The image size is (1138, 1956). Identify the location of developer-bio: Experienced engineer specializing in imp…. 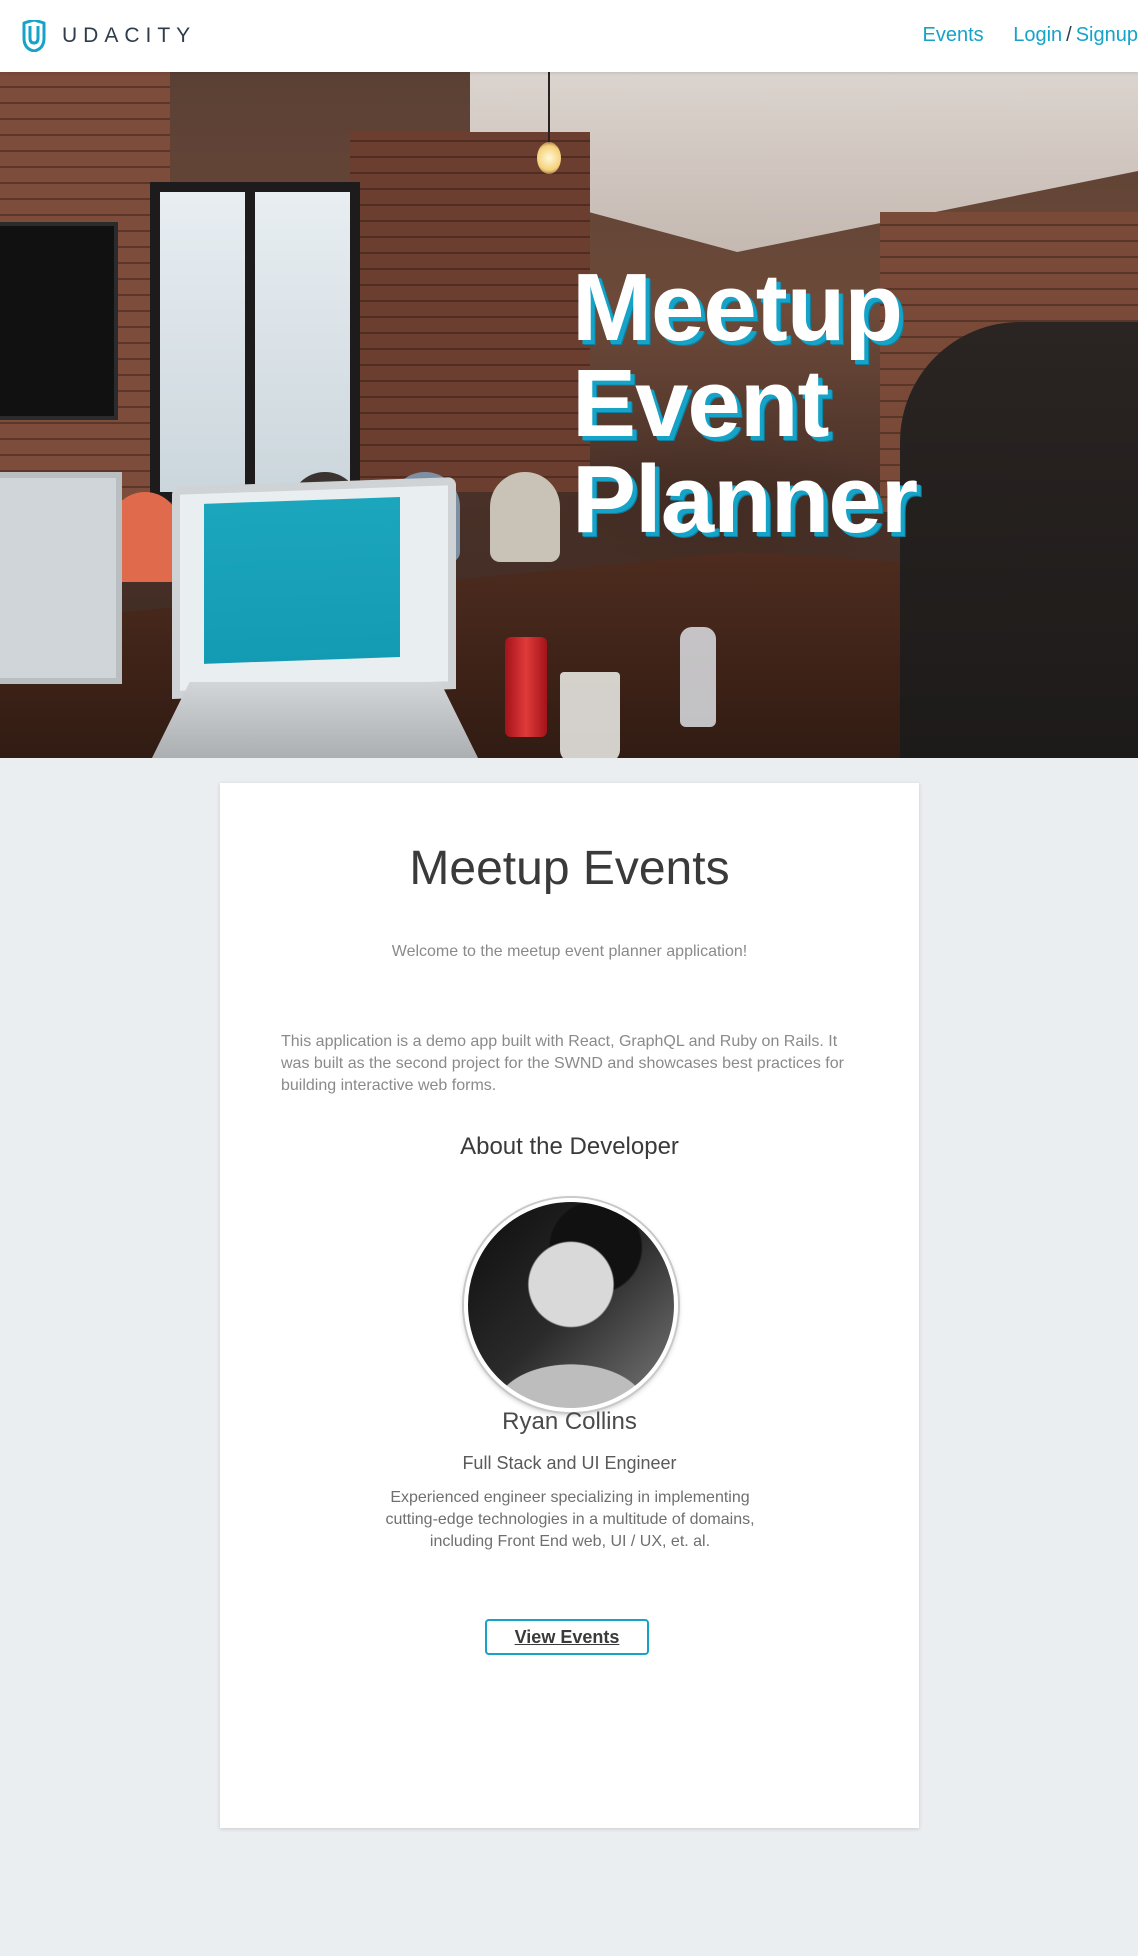
(570, 1519).